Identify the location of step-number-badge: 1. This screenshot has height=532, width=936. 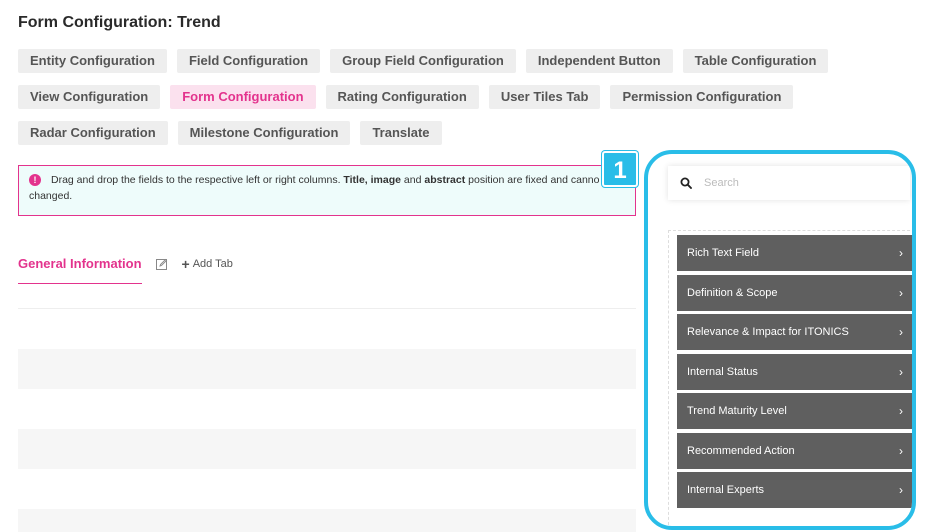
(620, 169).